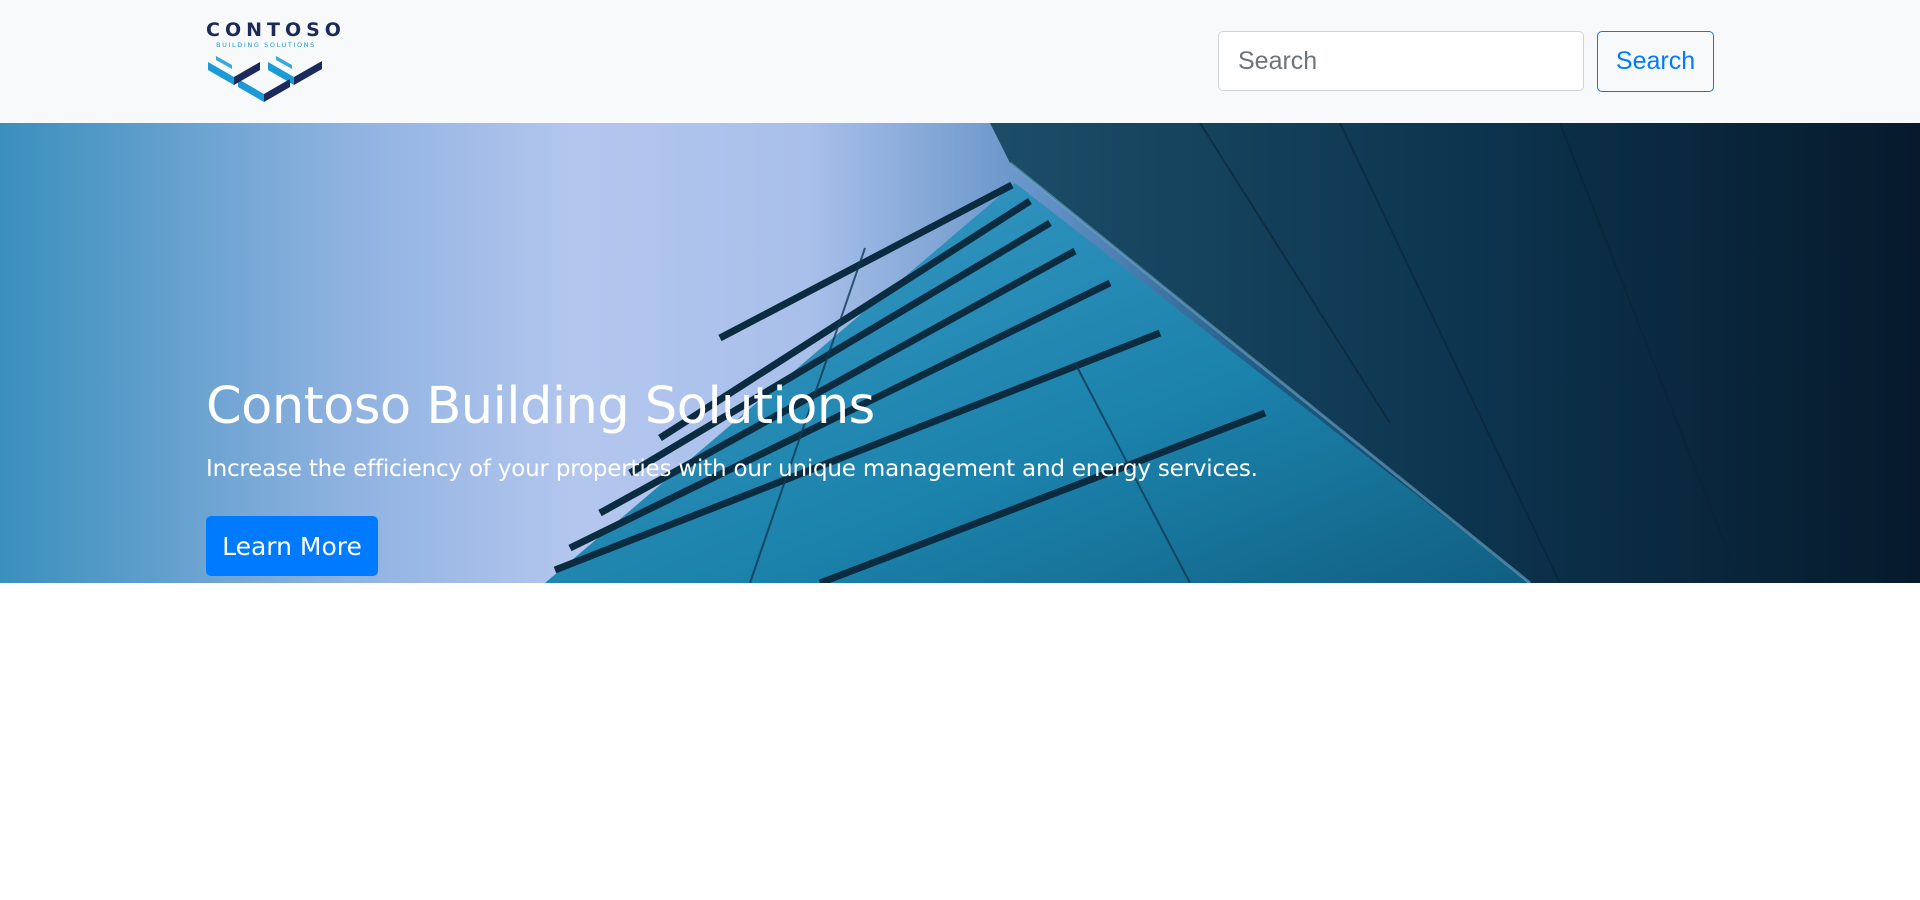 The image size is (1920, 900). What do you see at coordinates (960, 61) in the screenshot?
I see `navbar: CONTOSO BUILDING SOLUTIONS Search` at bounding box center [960, 61].